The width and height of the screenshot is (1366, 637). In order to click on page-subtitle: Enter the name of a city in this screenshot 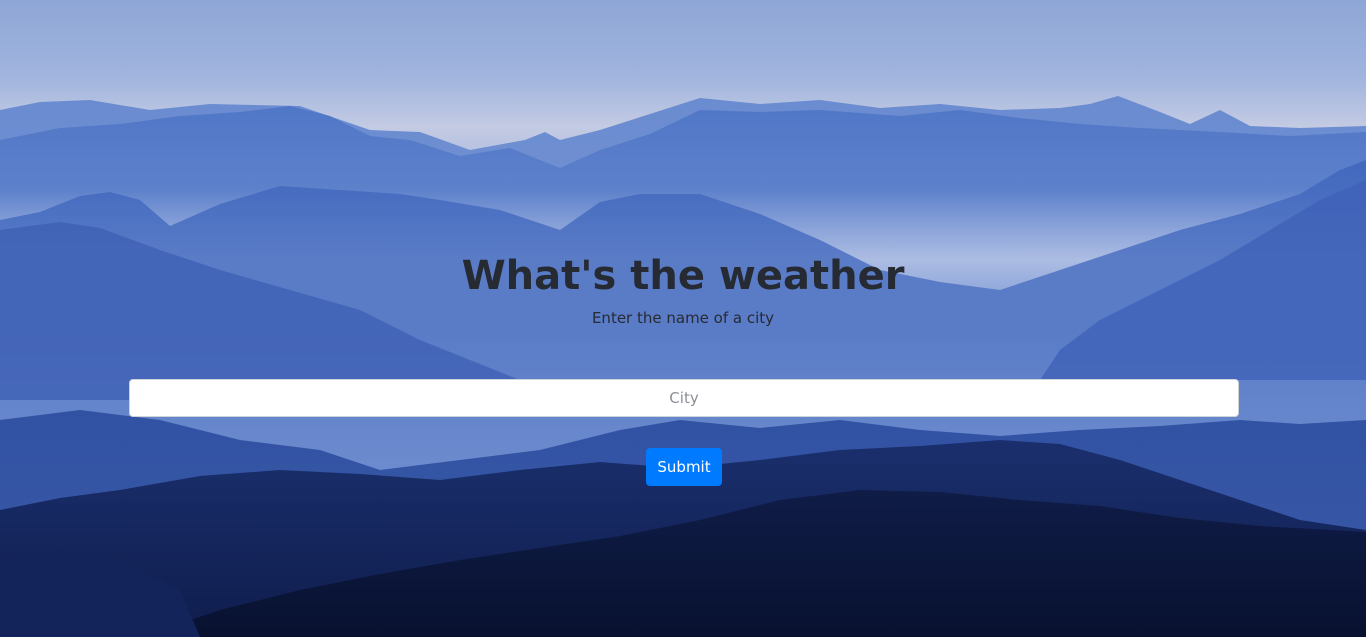, I will do `click(683, 318)`.